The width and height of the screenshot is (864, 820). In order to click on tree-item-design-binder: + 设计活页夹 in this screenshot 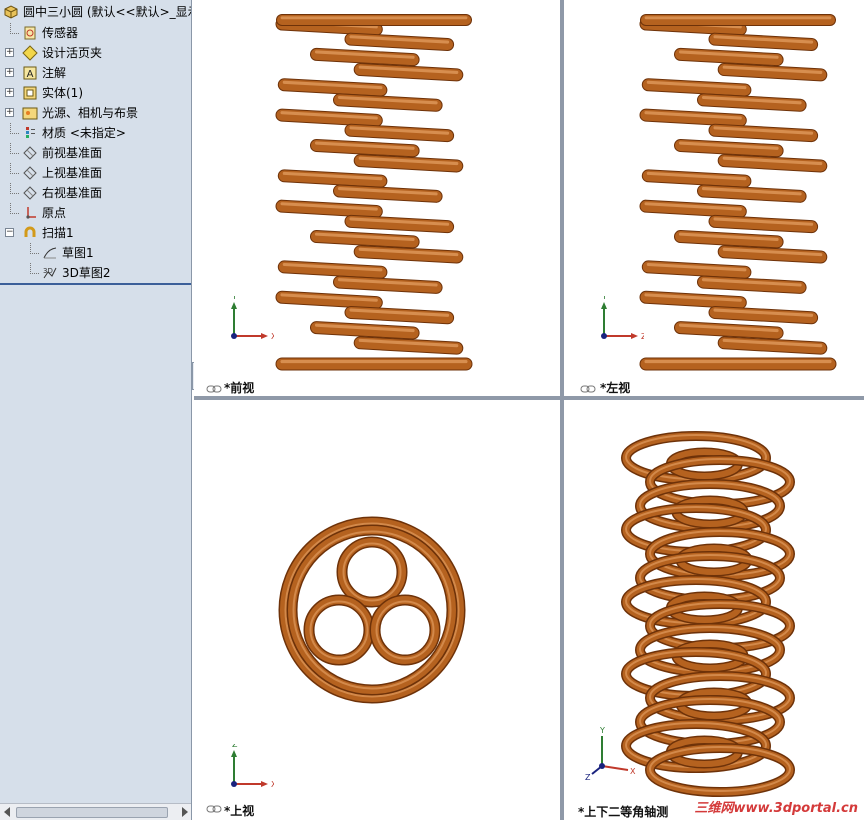, I will do `click(95, 53)`.